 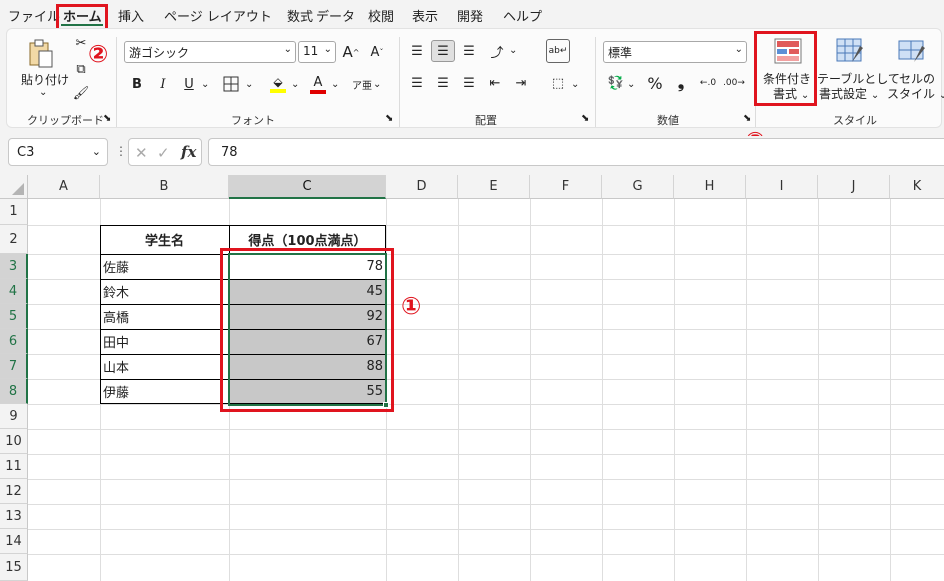 I want to click on paste-icon, so click(x=41, y=54).